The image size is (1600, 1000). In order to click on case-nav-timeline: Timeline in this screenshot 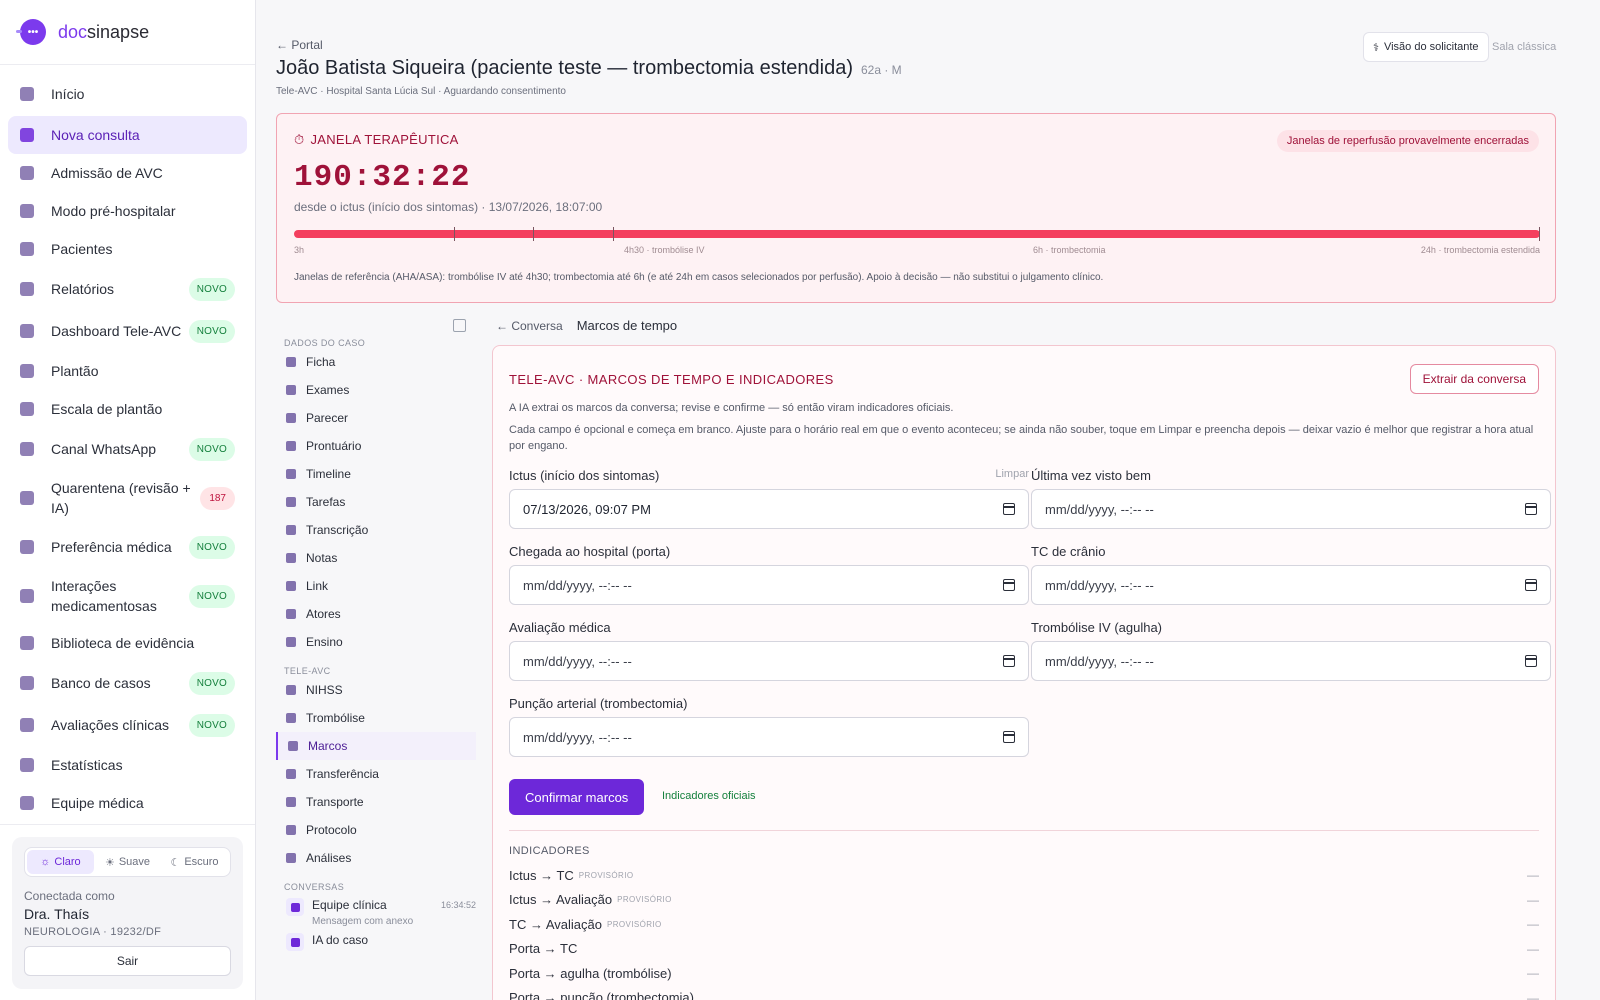, I will do `click(376, 474)`.